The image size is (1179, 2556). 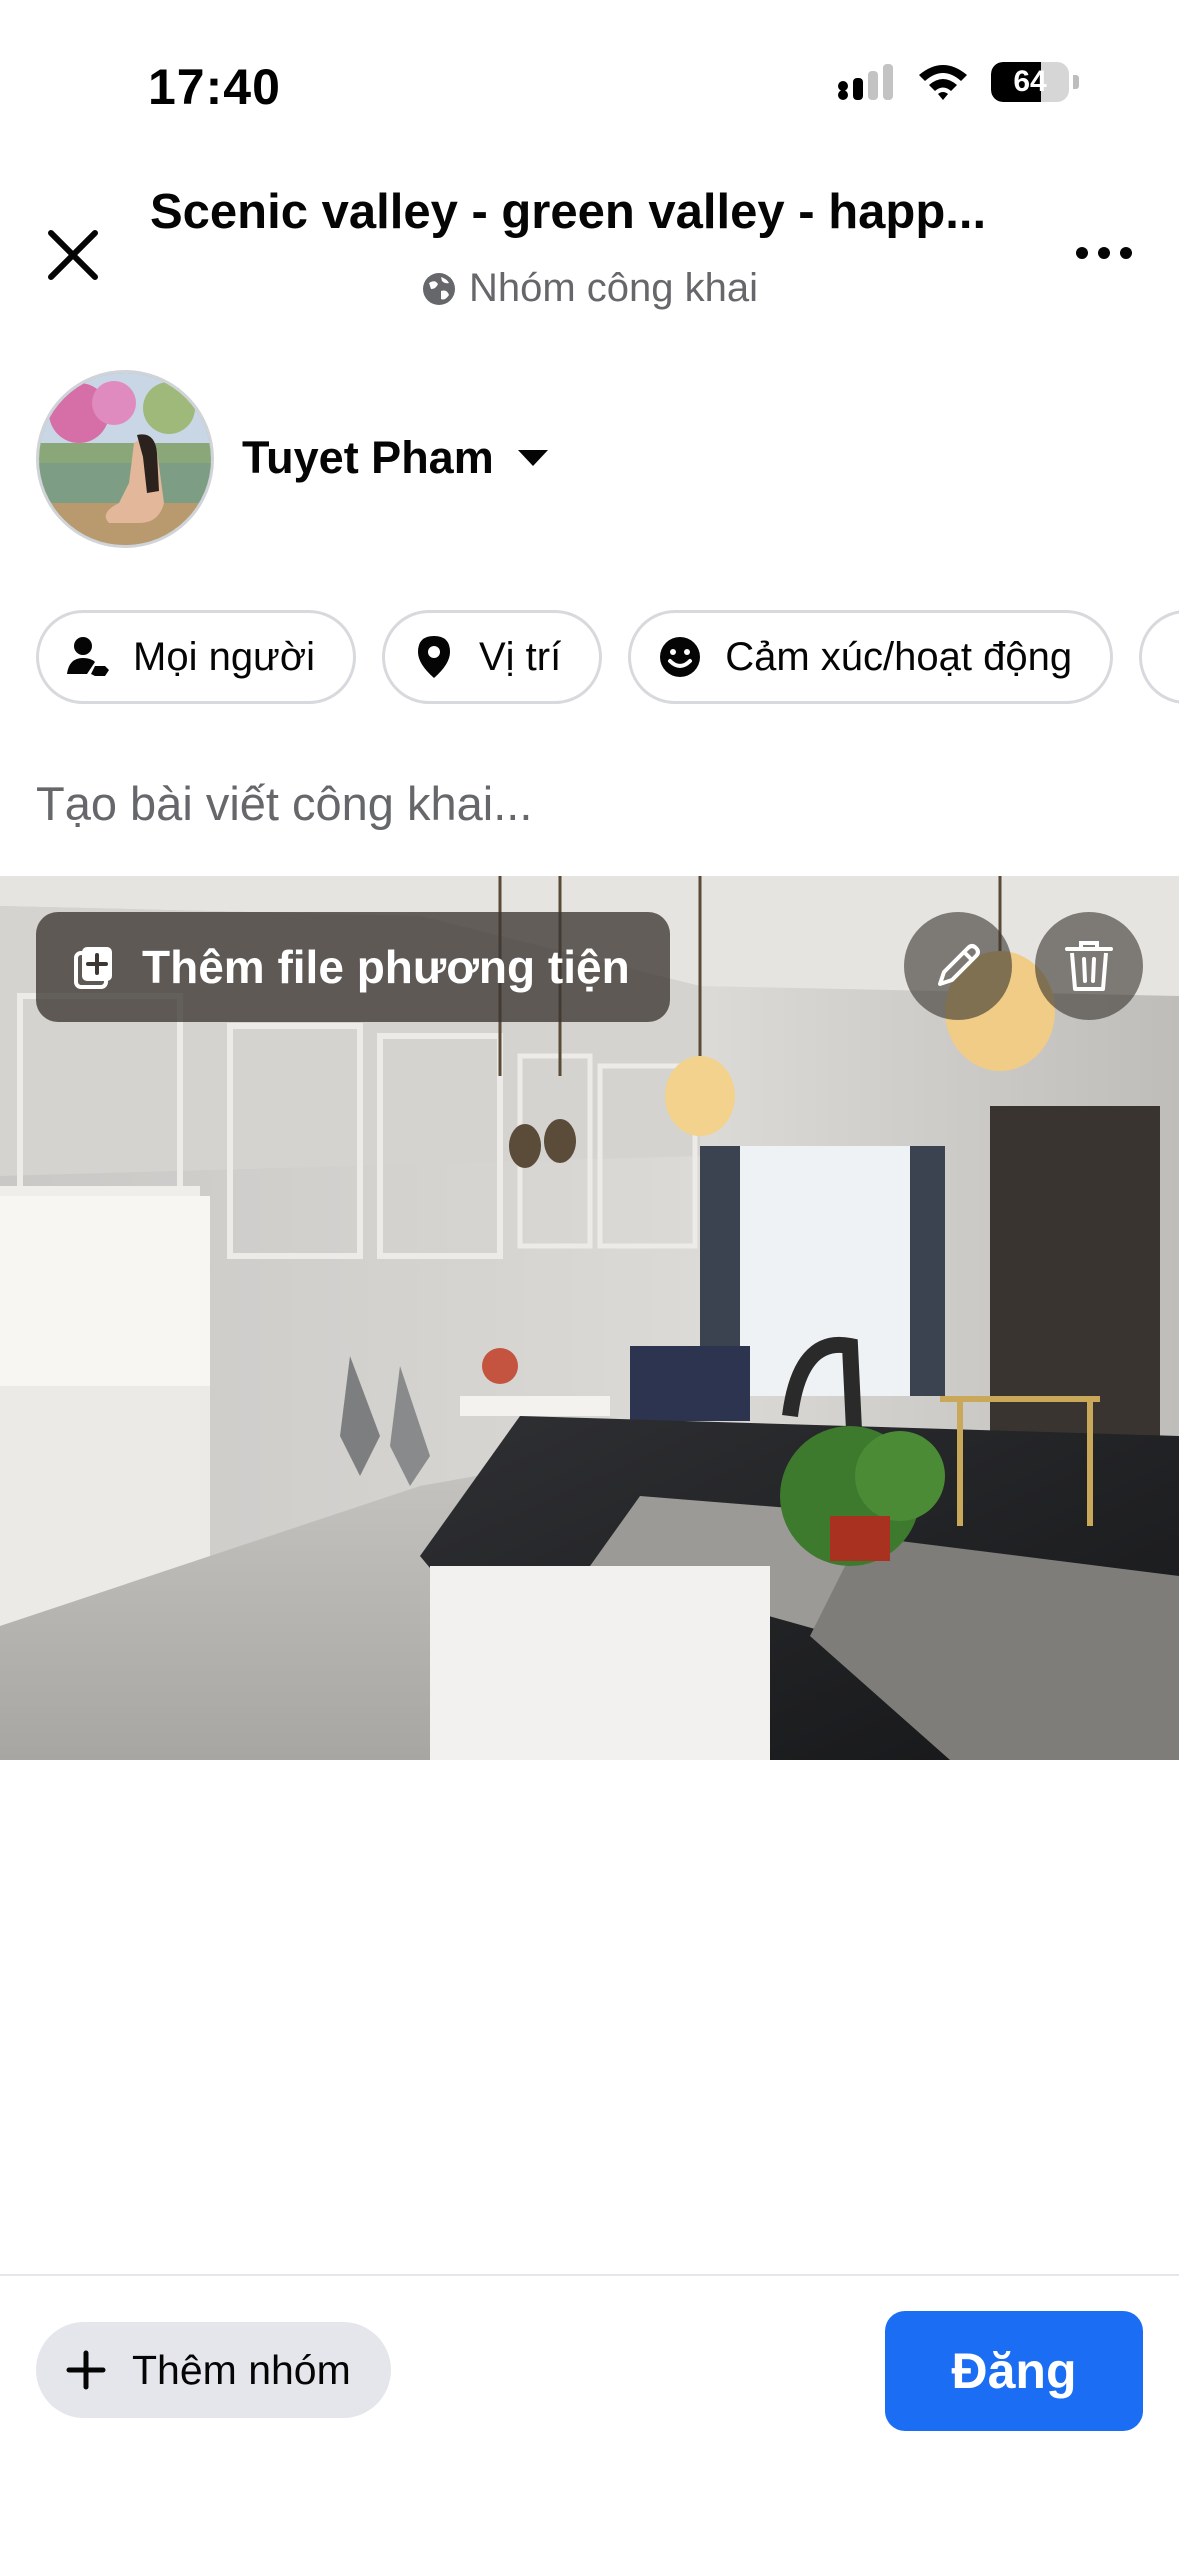 I want to click on more-chip-partial, so click(x=1159, y=657).